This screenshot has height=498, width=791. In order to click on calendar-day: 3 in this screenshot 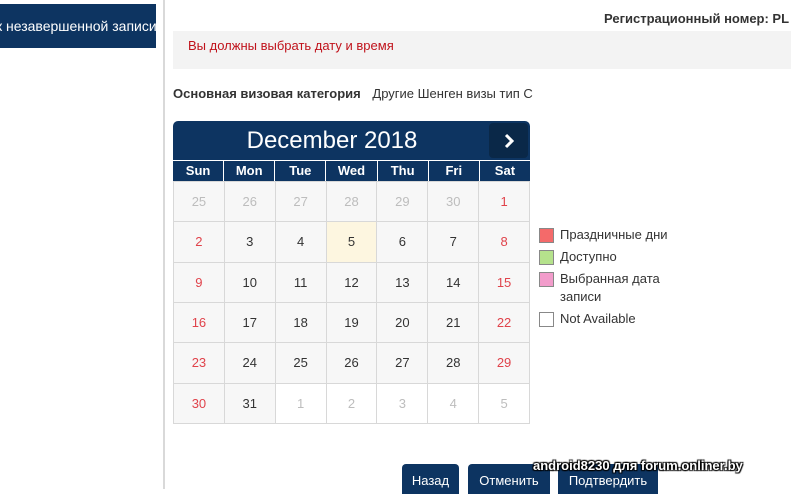, I will do `click(250, 242)`.